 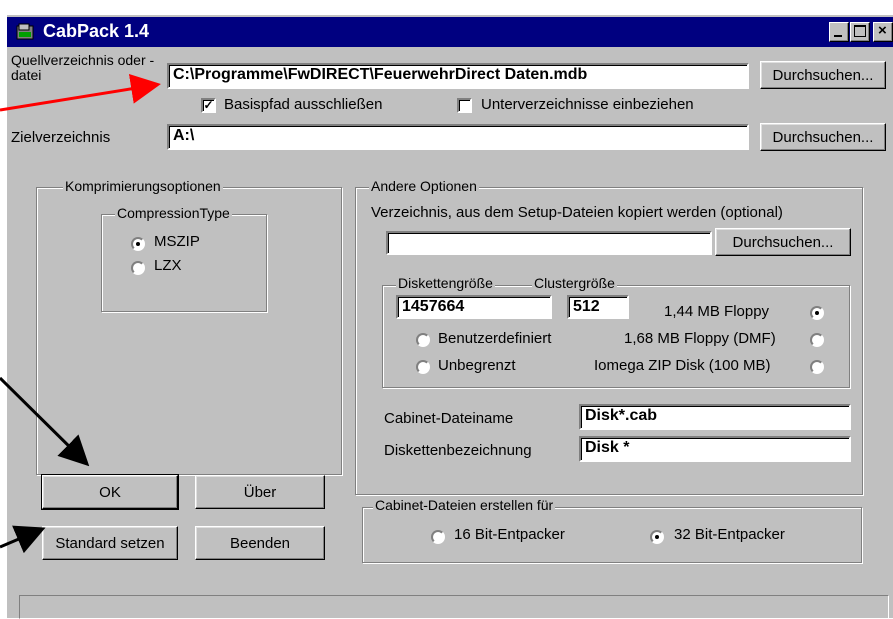 What do you see at coordinates (138, 268) in the screenshot?
I see `lzx-radio` at bounding box center [138, 268].